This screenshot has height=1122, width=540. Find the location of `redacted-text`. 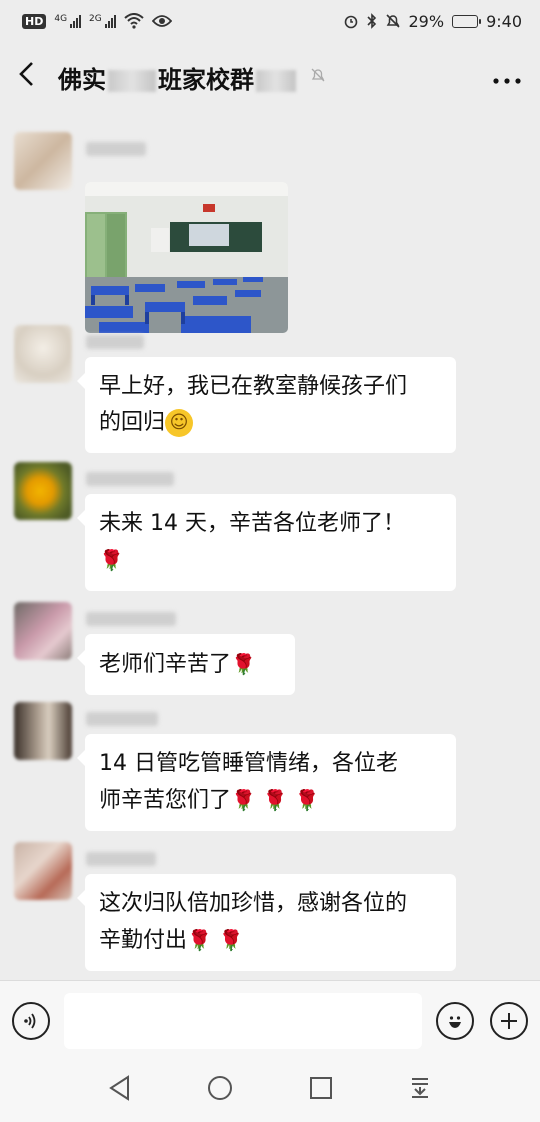

redacted-text is located at coordinates (132, 80).